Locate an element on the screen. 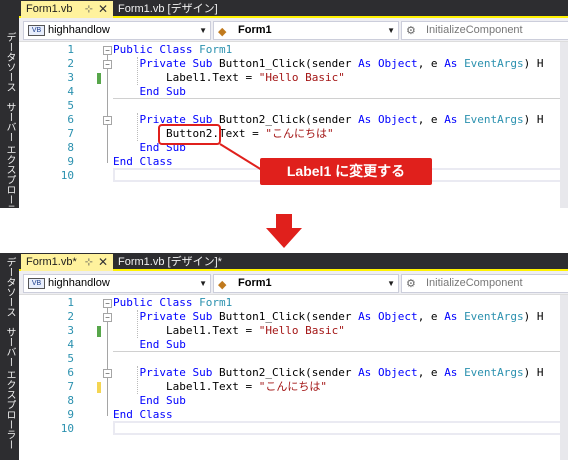 Image resolution: width=568 pixels, height=460 pixels. current-line-highlight is located at coordinates (340, 428).